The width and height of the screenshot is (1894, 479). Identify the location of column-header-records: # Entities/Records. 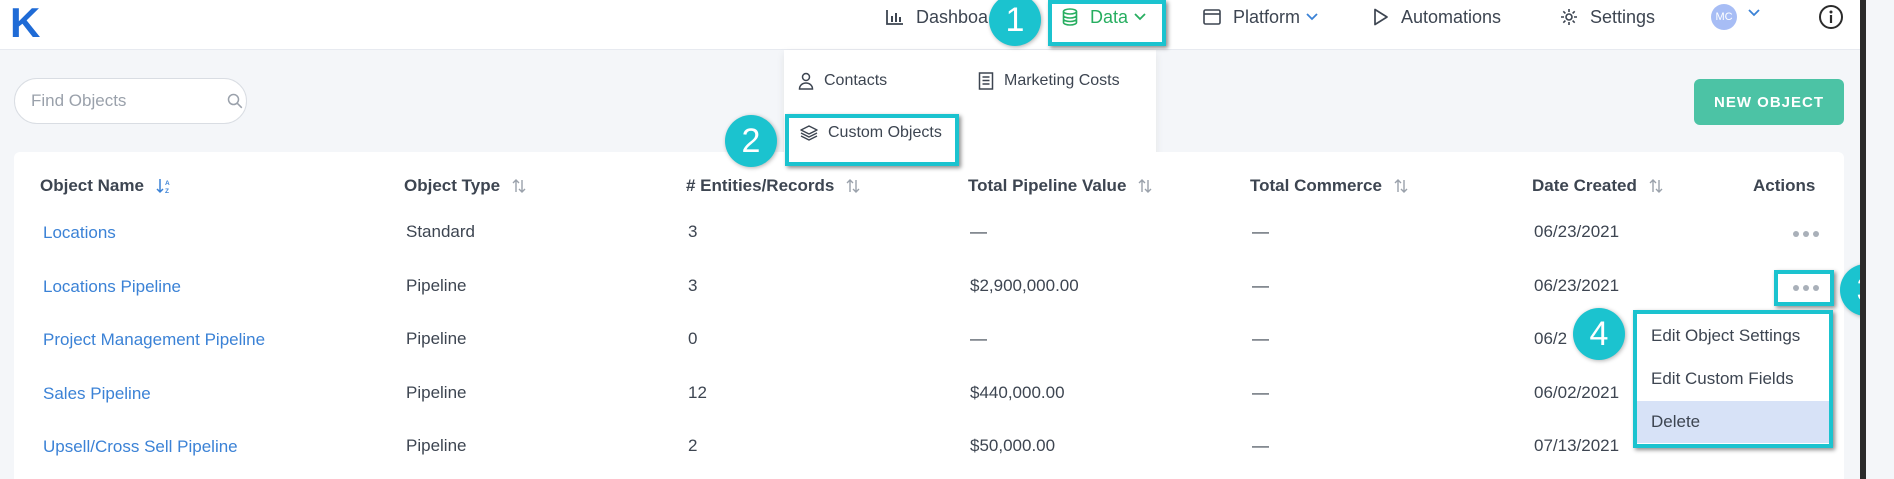
(773, 186).